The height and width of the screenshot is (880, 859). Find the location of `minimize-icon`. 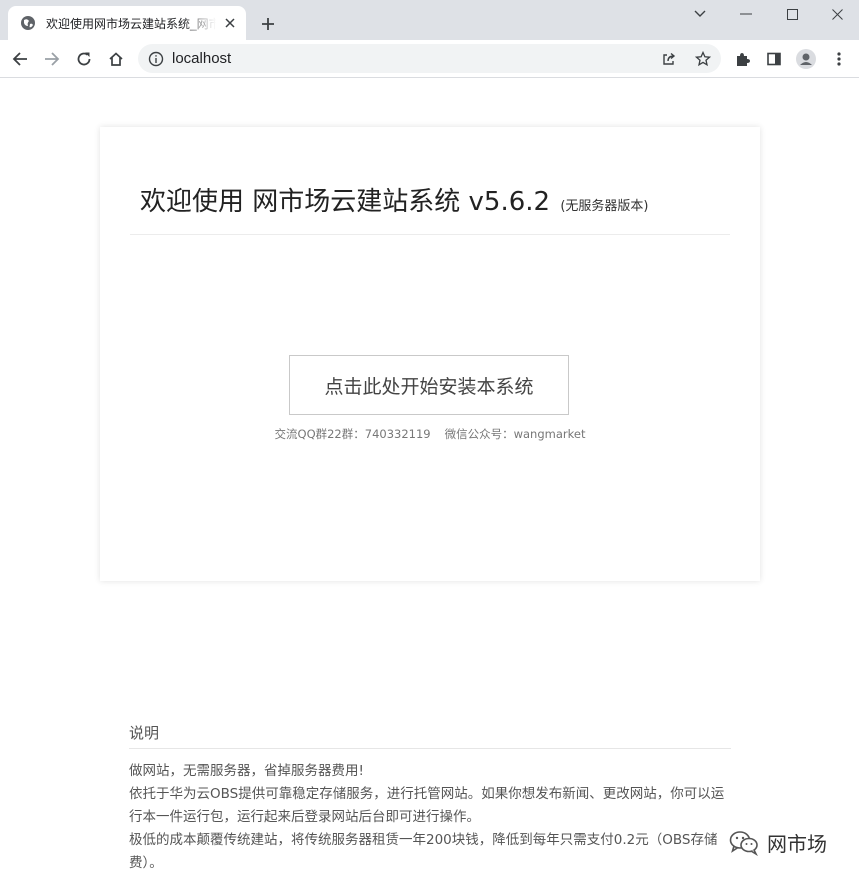

minimize-icon is located at coordinates (746, 14).